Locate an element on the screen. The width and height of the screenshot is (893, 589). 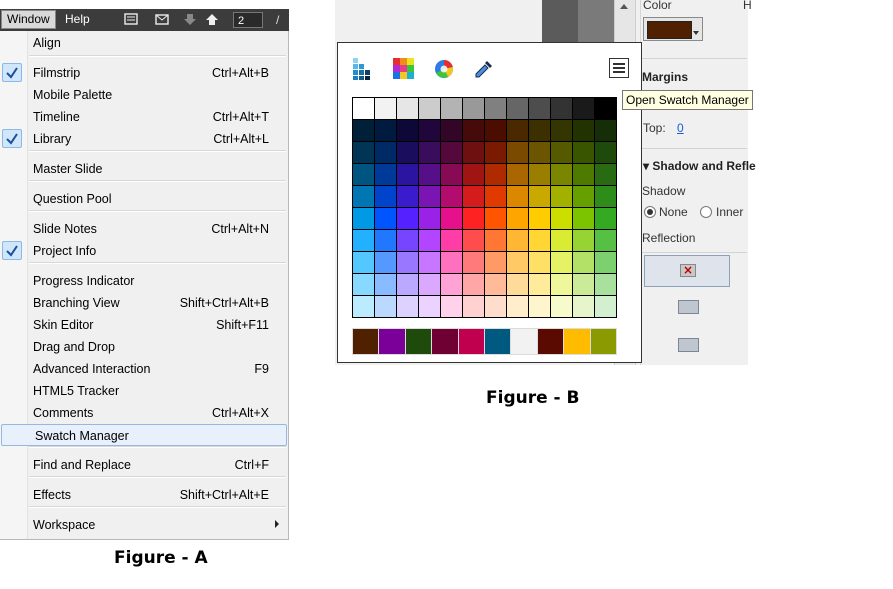
scroll-up-icon is located at coordinates (624, 6).